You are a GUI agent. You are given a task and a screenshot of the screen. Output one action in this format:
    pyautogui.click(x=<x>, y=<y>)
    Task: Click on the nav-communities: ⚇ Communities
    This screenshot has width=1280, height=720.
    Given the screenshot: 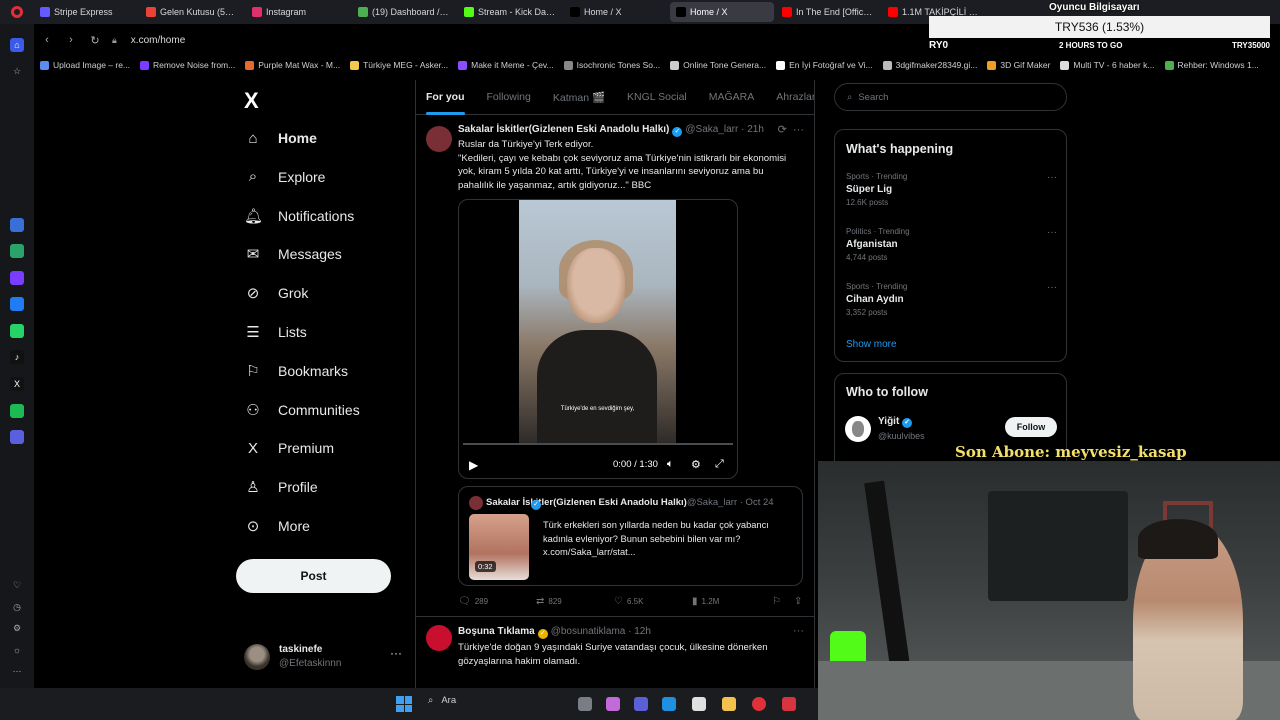 What is the action you would take?
    pyautogui.click(x=301, y=410)
    